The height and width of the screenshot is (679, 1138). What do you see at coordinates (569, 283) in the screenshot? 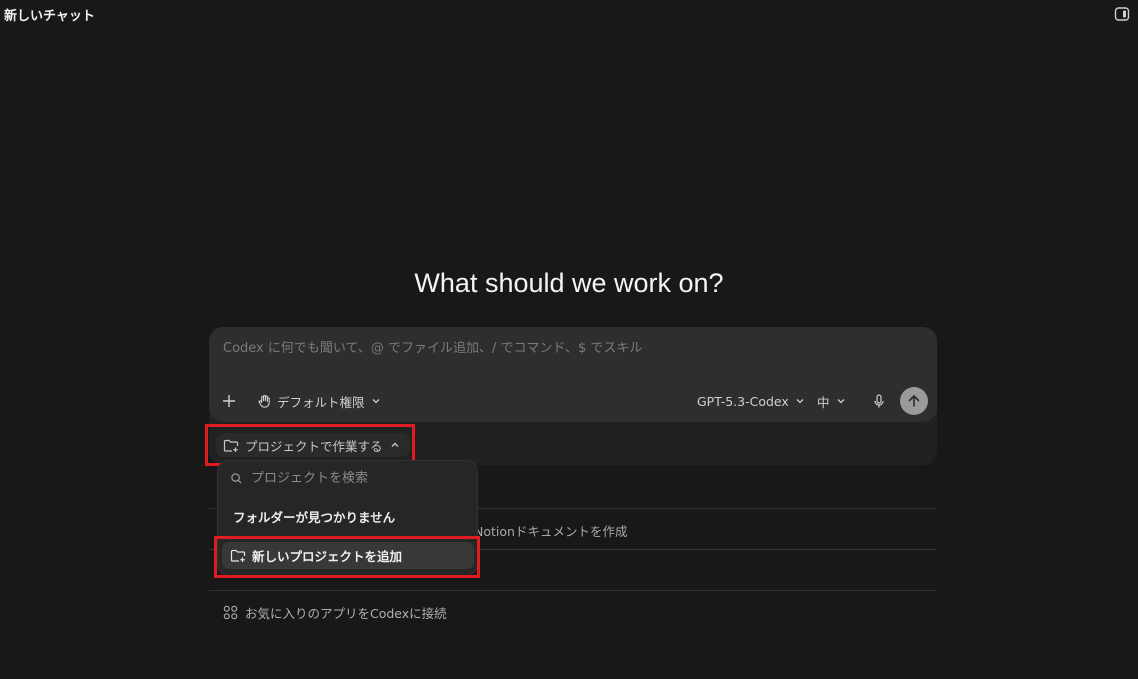
I see `page-heading: What should we work on?` at bounding box center [569, 283].